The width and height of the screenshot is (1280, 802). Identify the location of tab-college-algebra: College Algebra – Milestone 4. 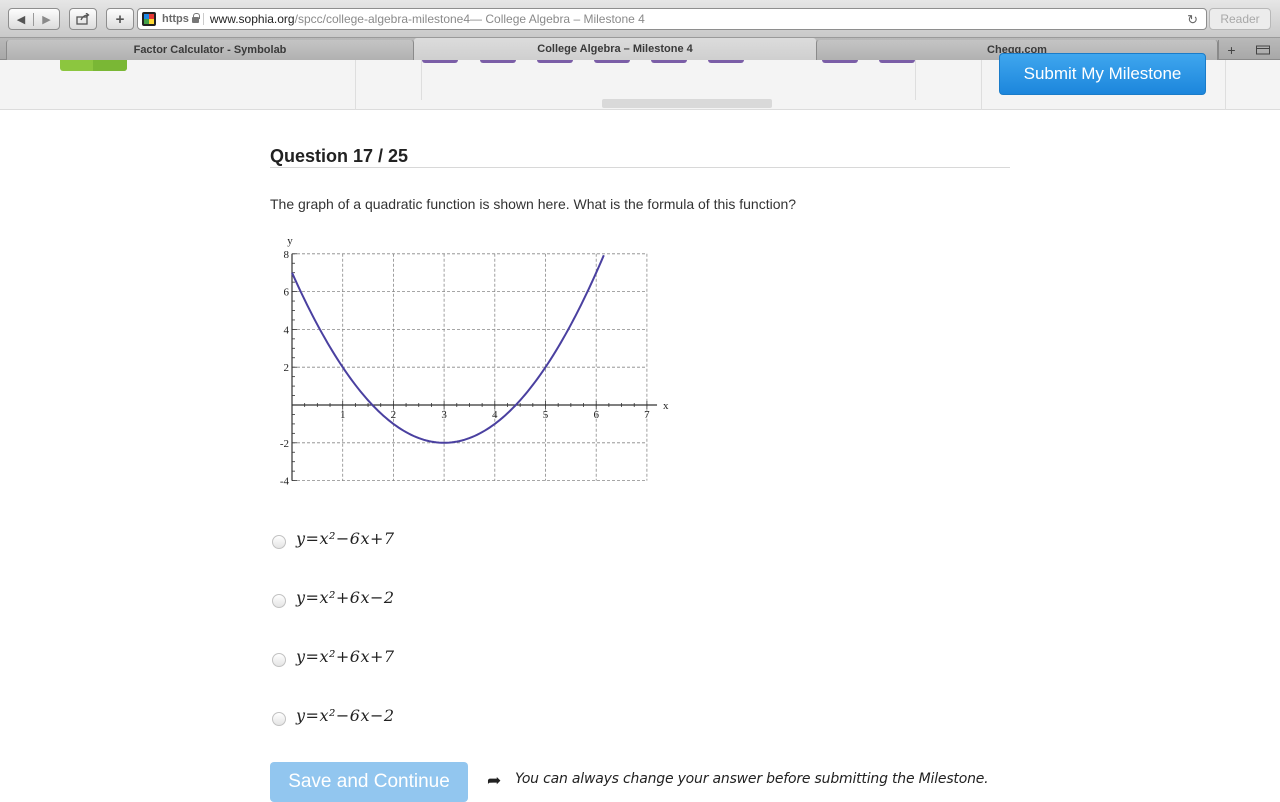
(615, 49).